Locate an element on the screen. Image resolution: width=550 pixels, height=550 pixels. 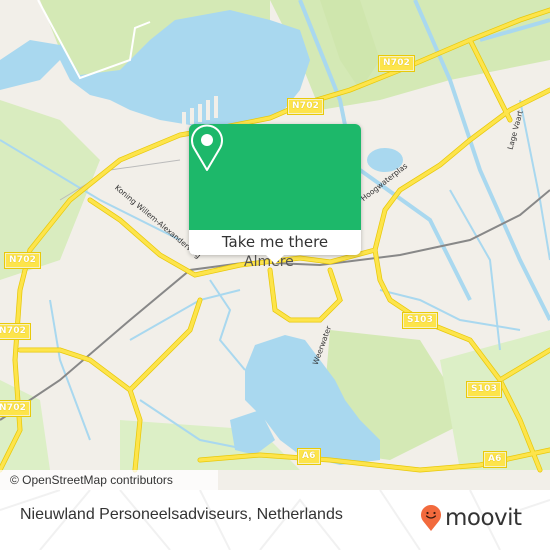
take-me-there-button: Take me there is located at coordinates (275, 242).